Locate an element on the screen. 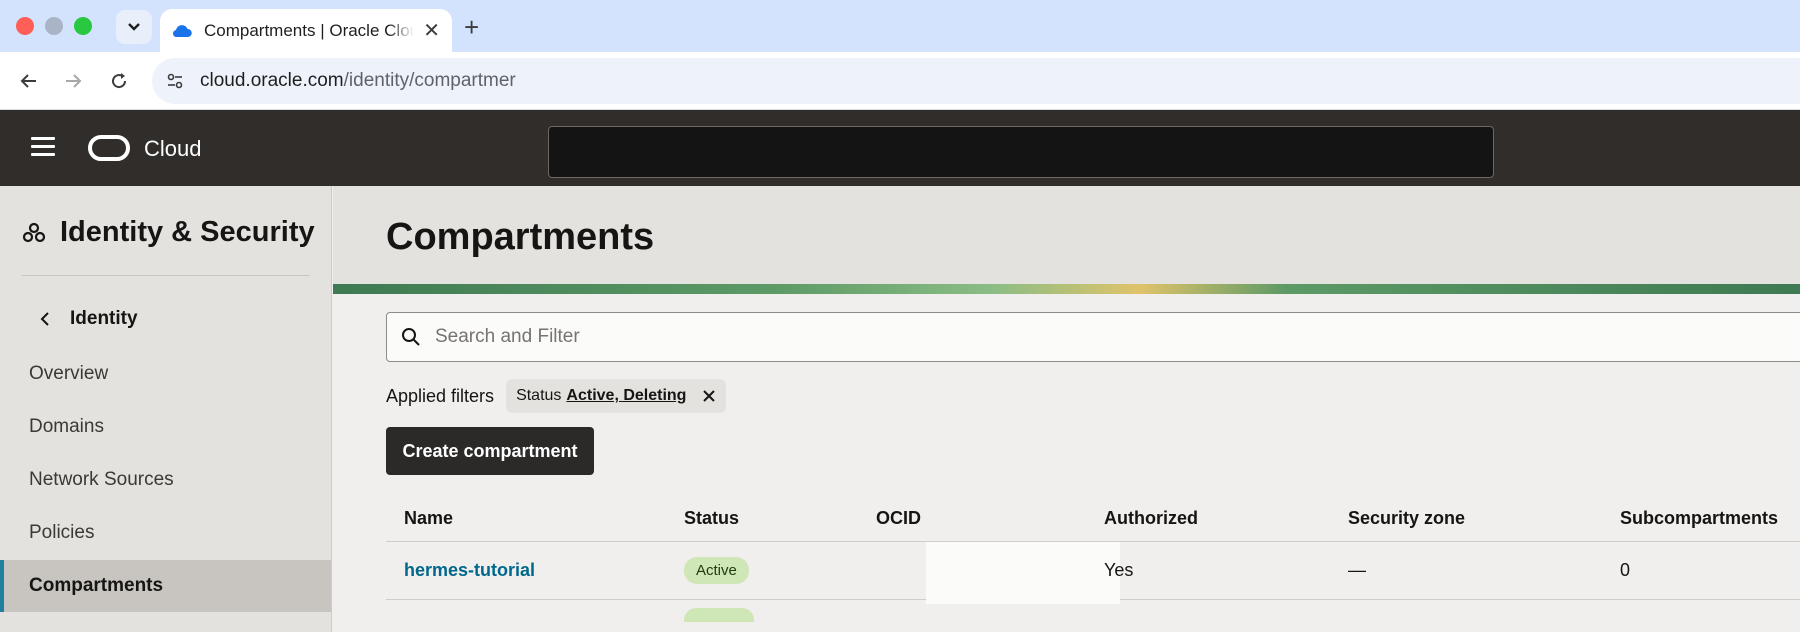 This screenshot has width=1800, height=632. oracle-logo-icon is located at coordinates (109, 148).